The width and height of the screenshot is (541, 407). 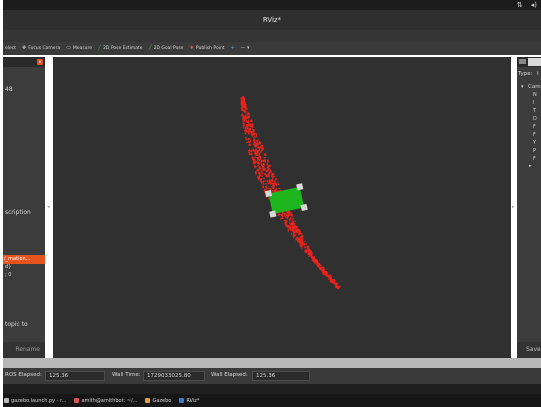 What do you see at coordinates (24, 350) in the screenshot?
I see `rename-button: Rename` at bounding box center [24, 350].